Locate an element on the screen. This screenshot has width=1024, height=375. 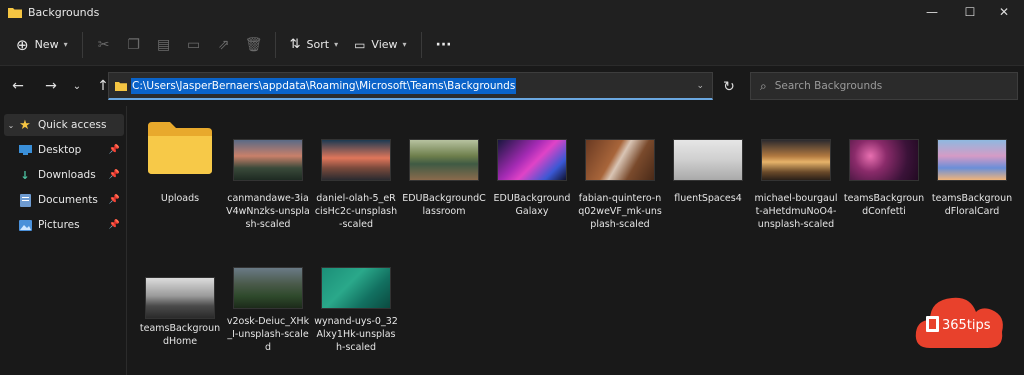
recent-locations-button: ⌄ is located at coordinates (77, 86).